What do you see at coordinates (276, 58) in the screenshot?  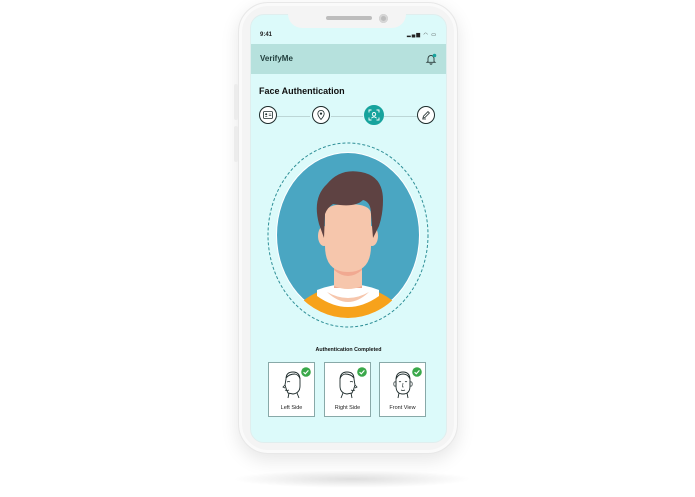 I see `app-title: VerifyMe` at bounding box center [276, 58].